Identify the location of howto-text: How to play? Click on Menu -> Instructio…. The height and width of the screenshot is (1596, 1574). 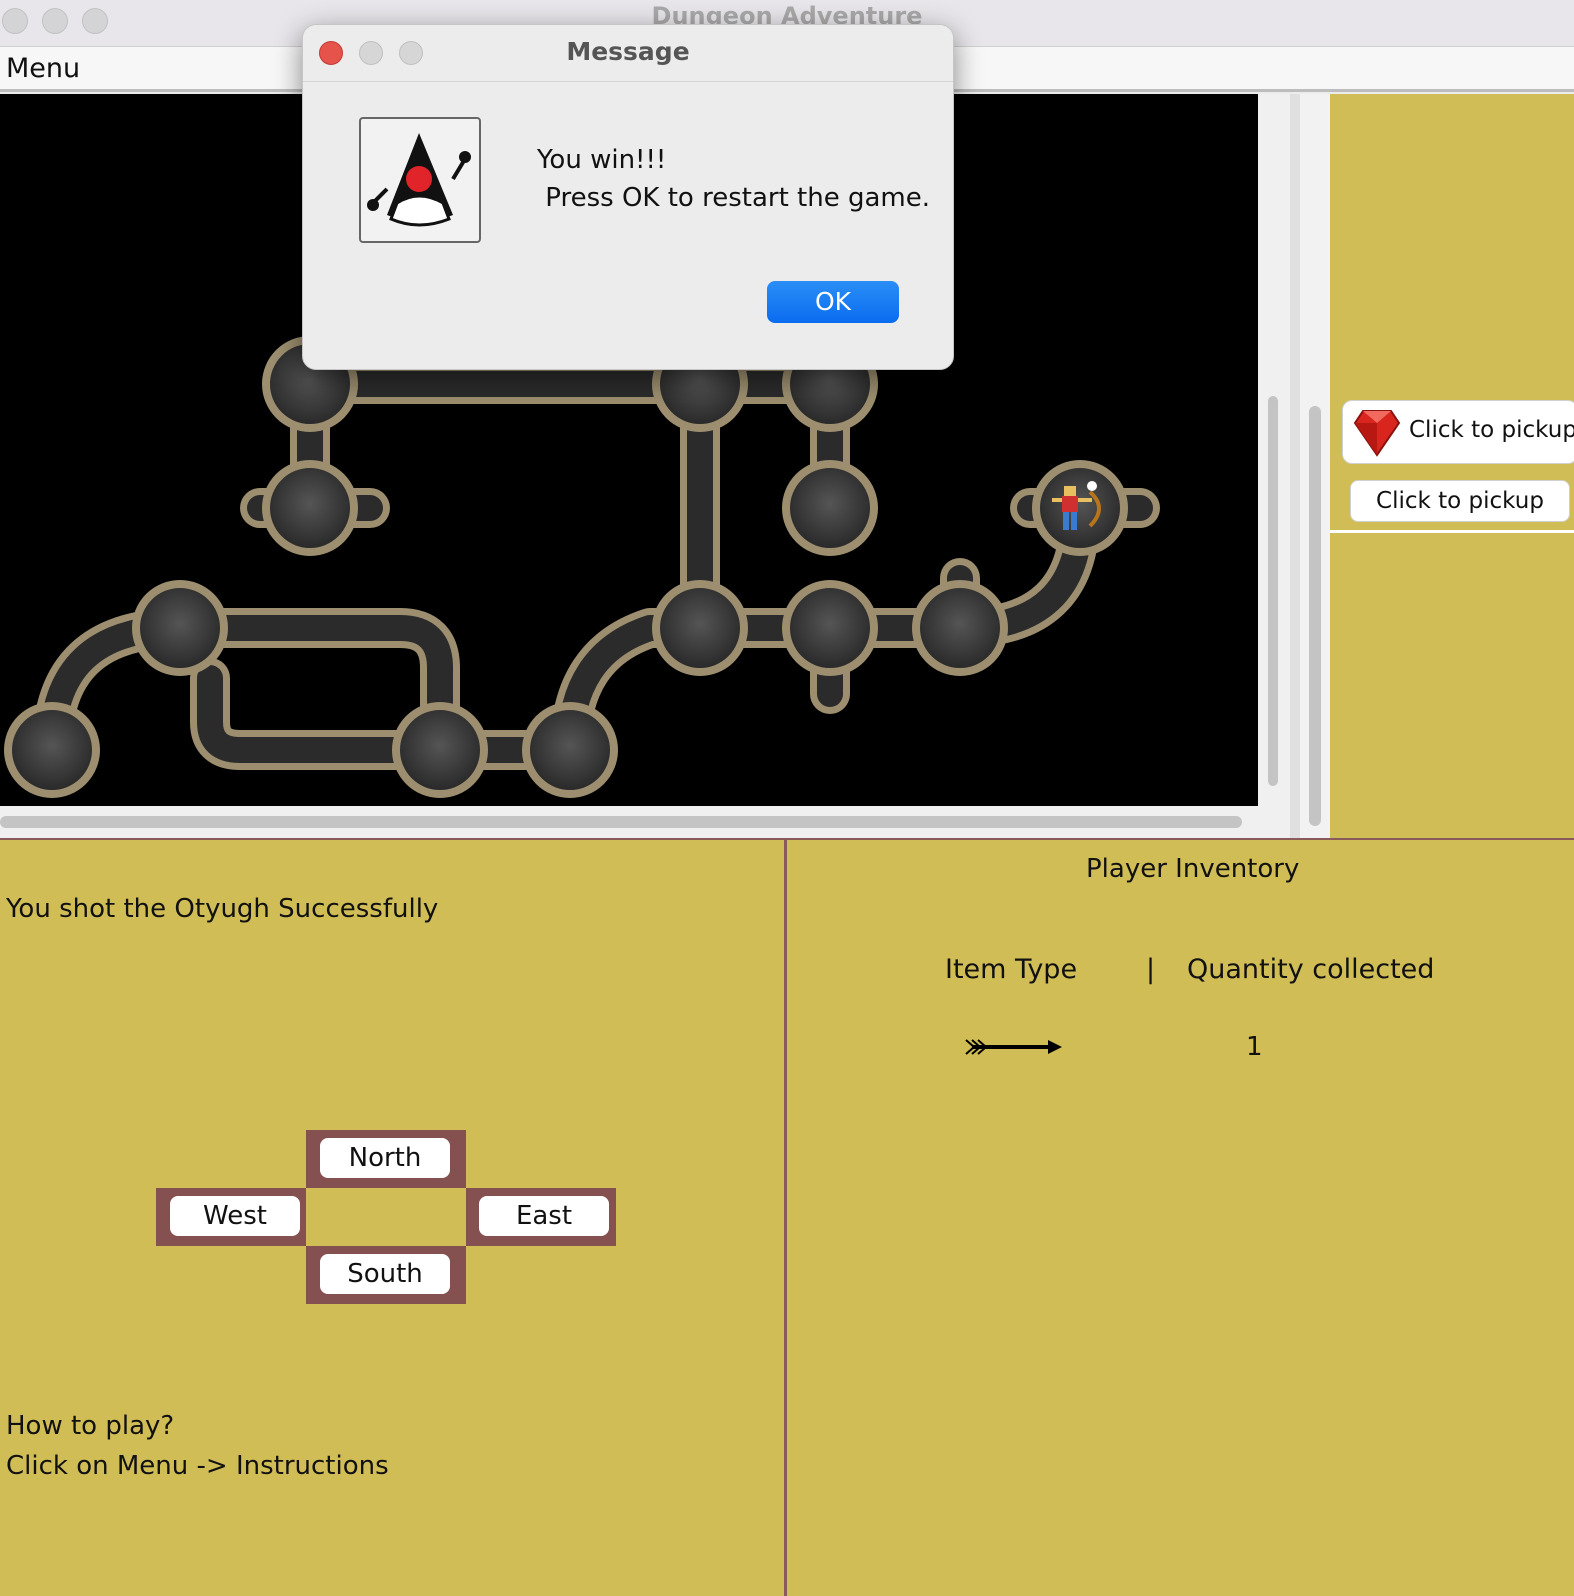
(197, 1446).